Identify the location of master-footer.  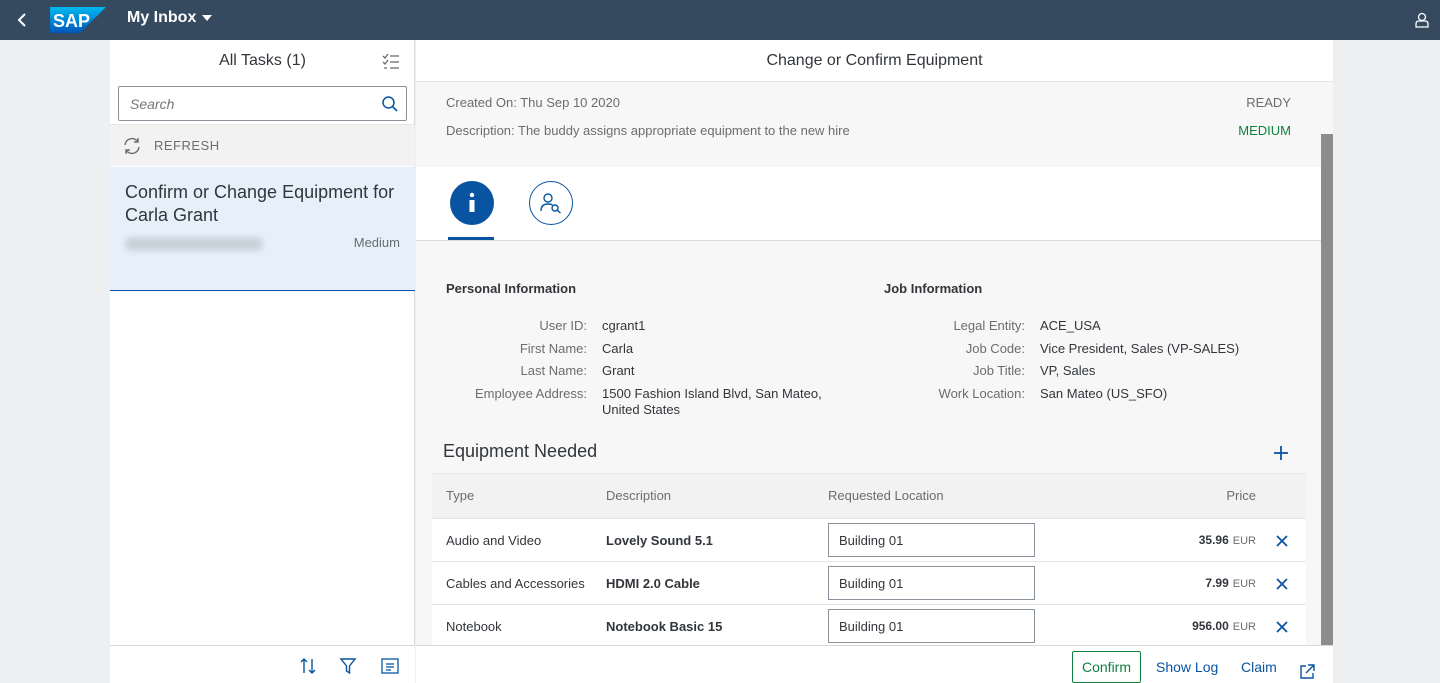
(262, 664).